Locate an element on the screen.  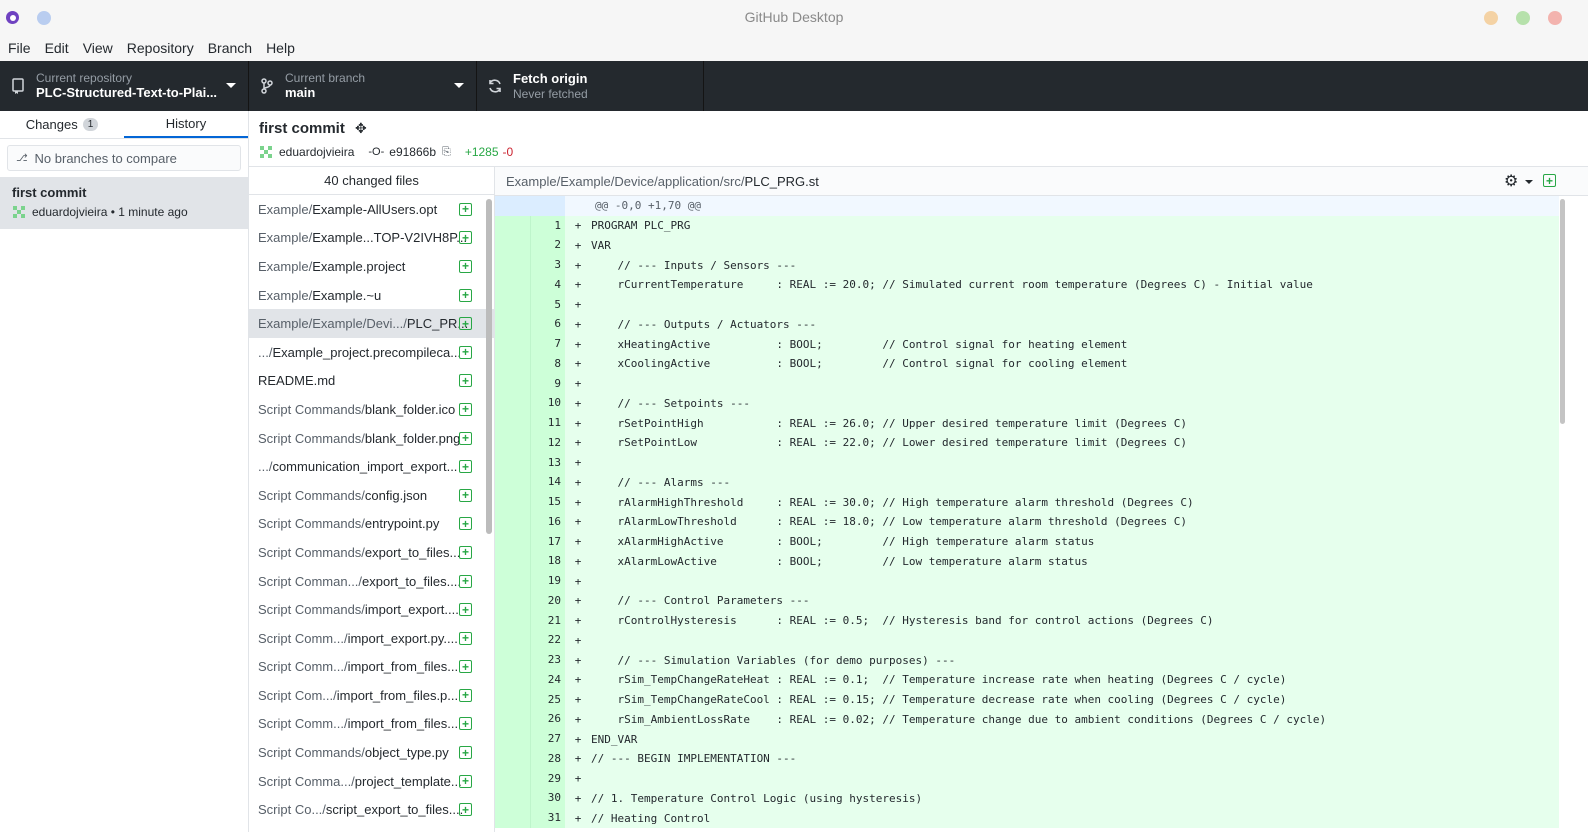
chevron-down-icon is located at coordinates (1529, 182).